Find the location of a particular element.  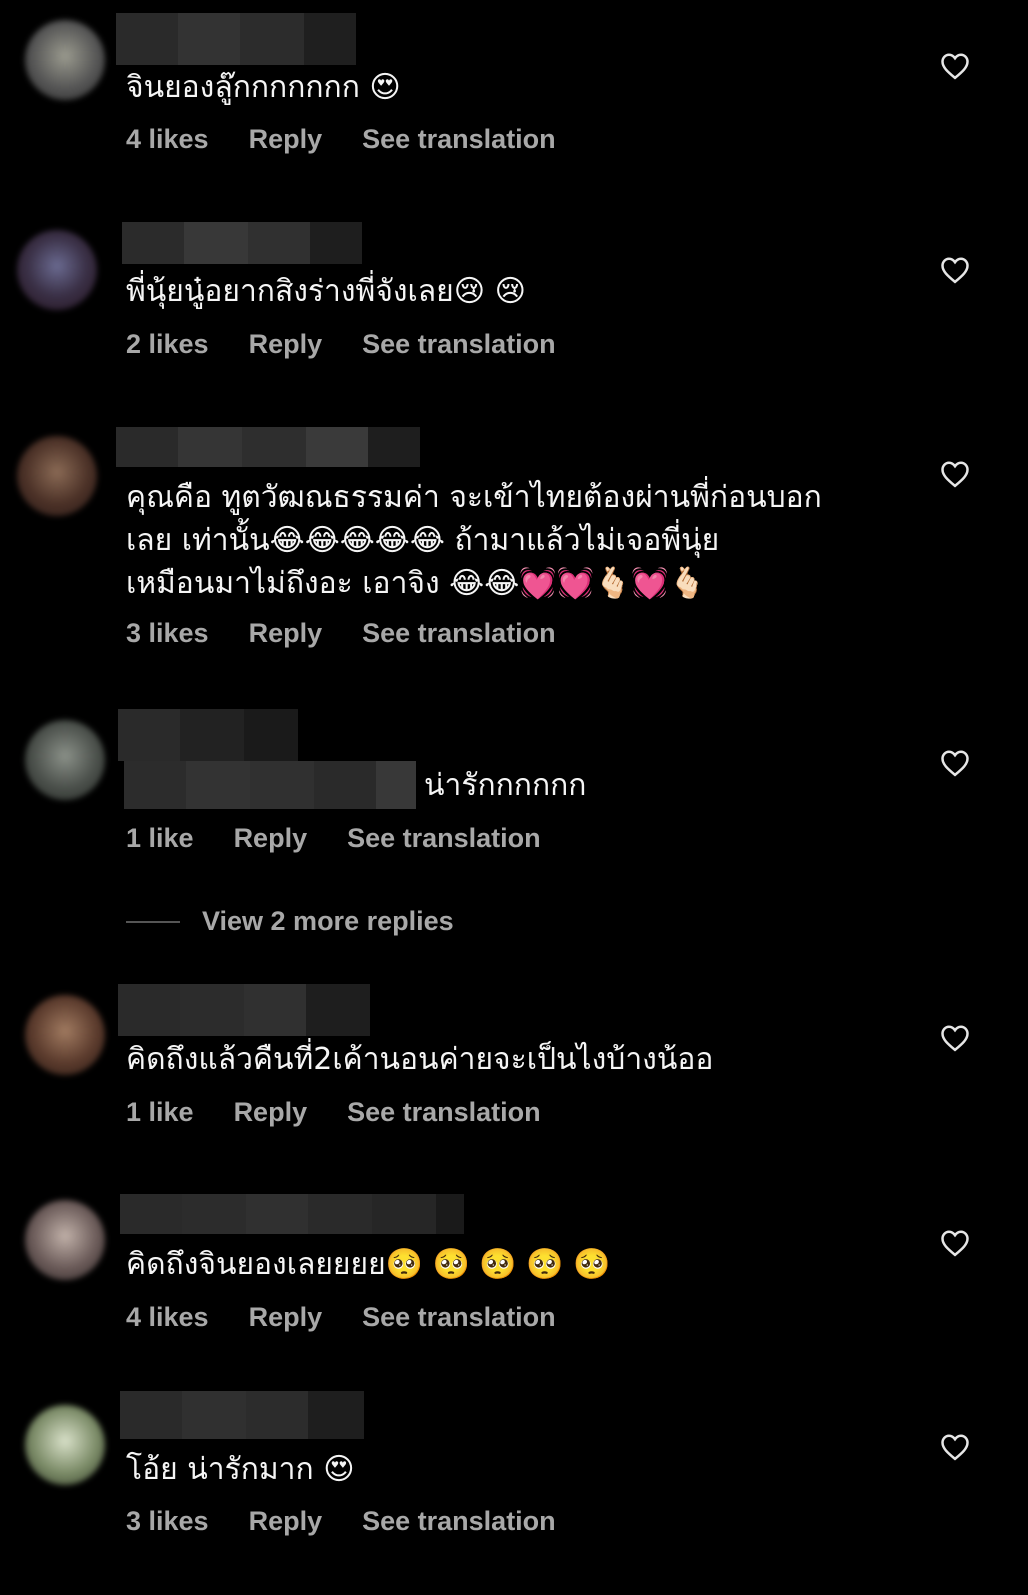

redacted-mention is located at coordinates (270, 785).